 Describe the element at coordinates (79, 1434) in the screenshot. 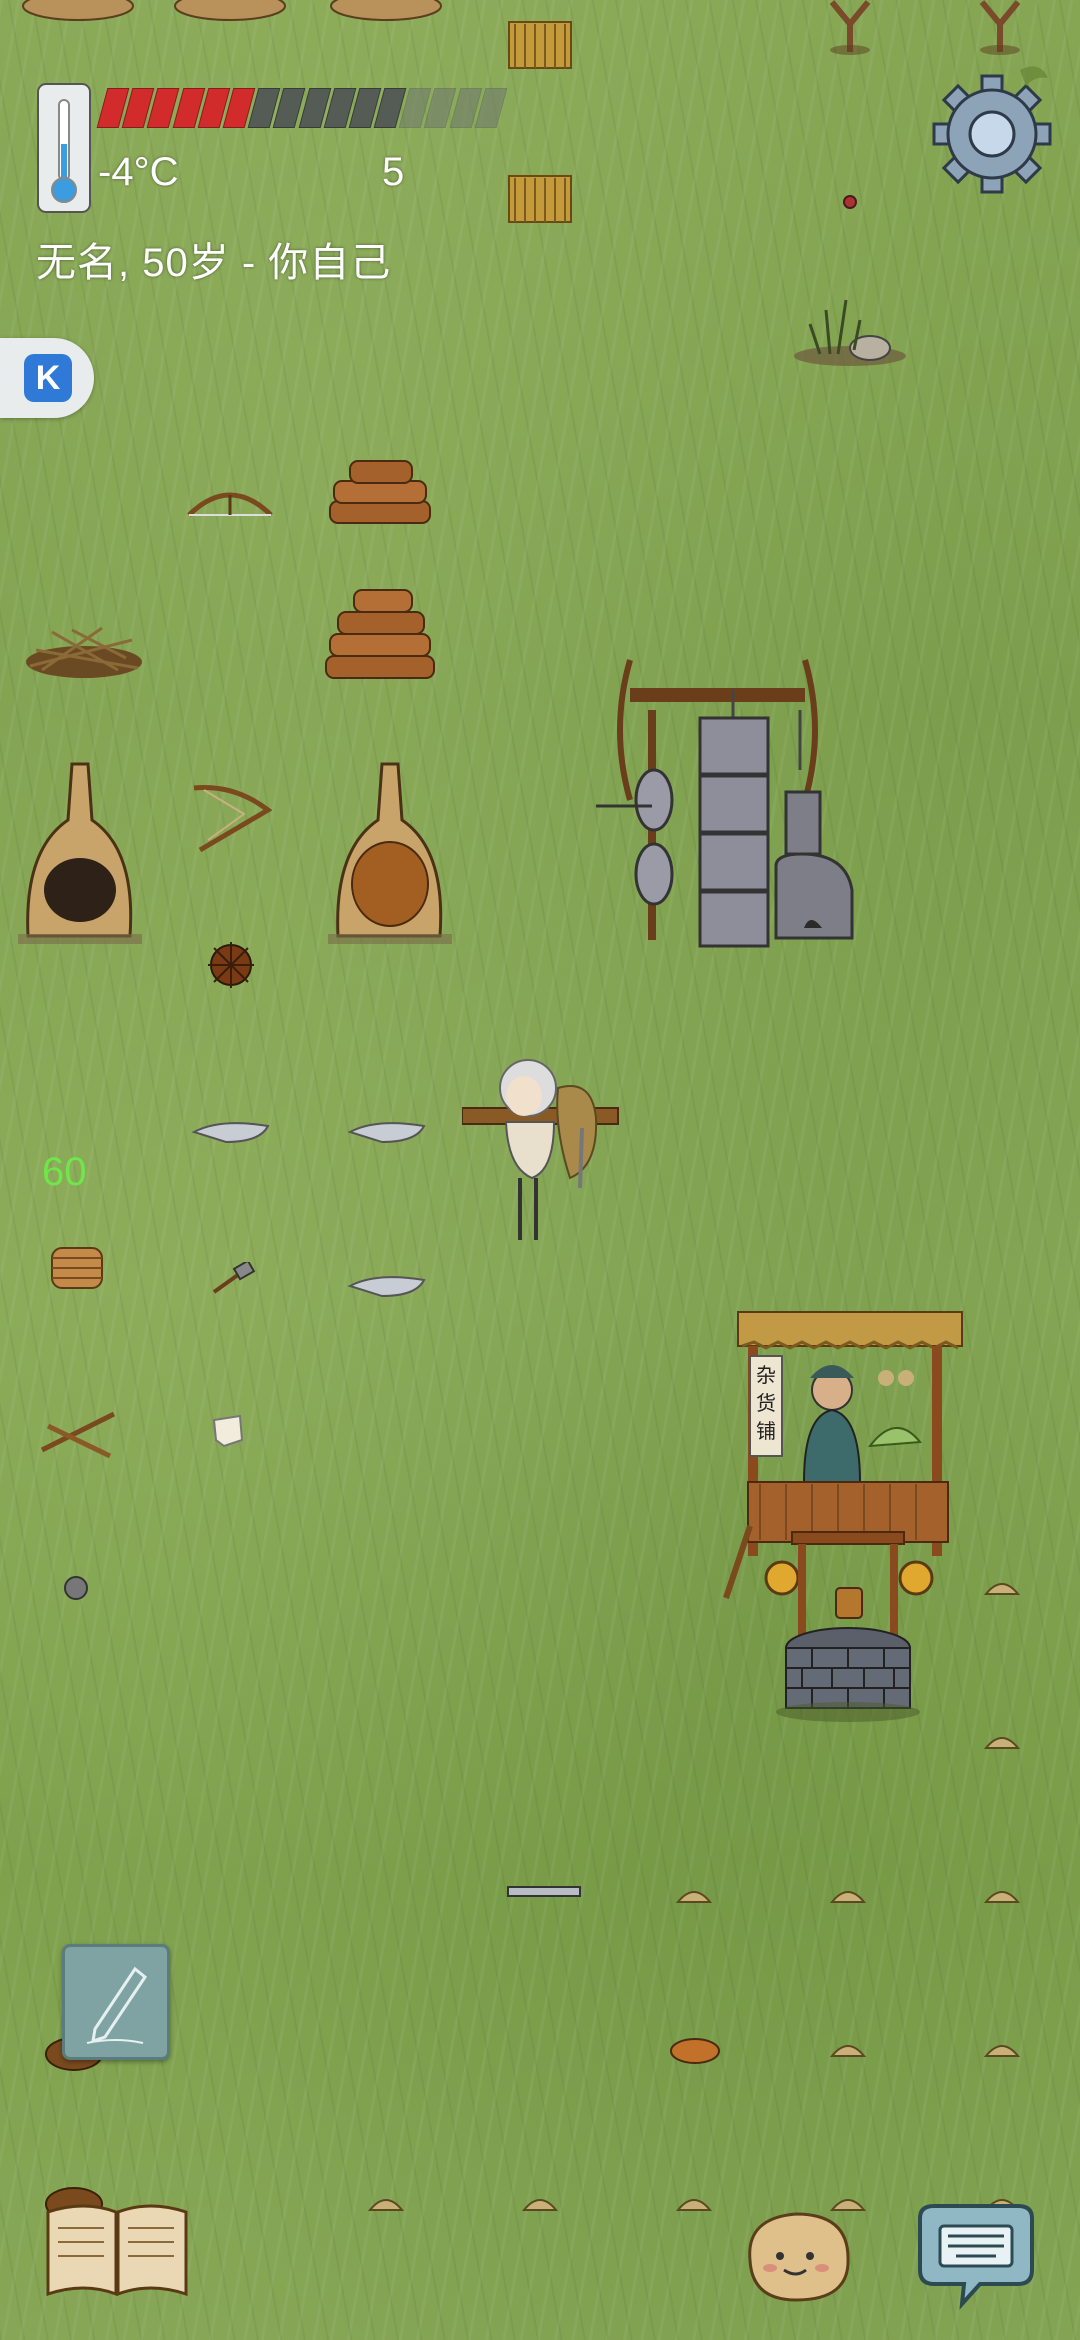

I see `crossed-sticks` at that location.